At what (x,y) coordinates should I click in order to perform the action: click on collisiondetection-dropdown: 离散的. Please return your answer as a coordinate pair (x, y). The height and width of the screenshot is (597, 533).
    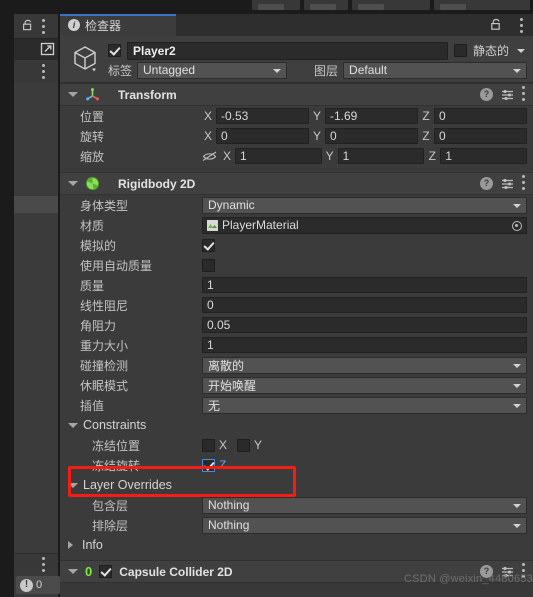
    Looking at the image, I should click on (364, 365).